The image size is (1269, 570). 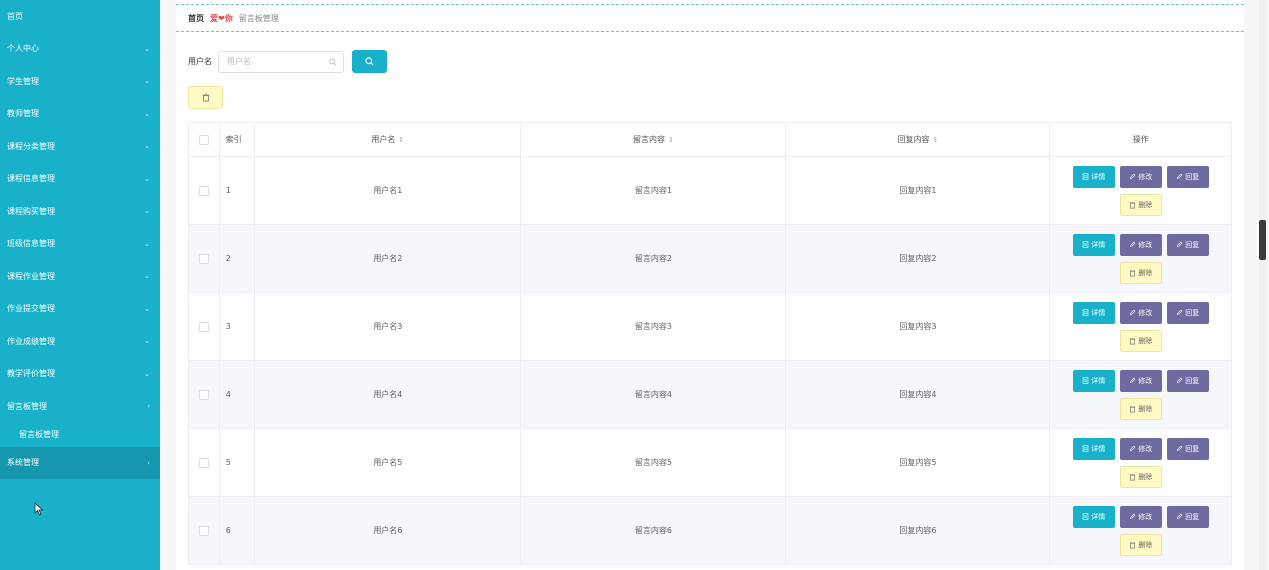 I want to click on row-index: 4, so click(x=237, y=394).